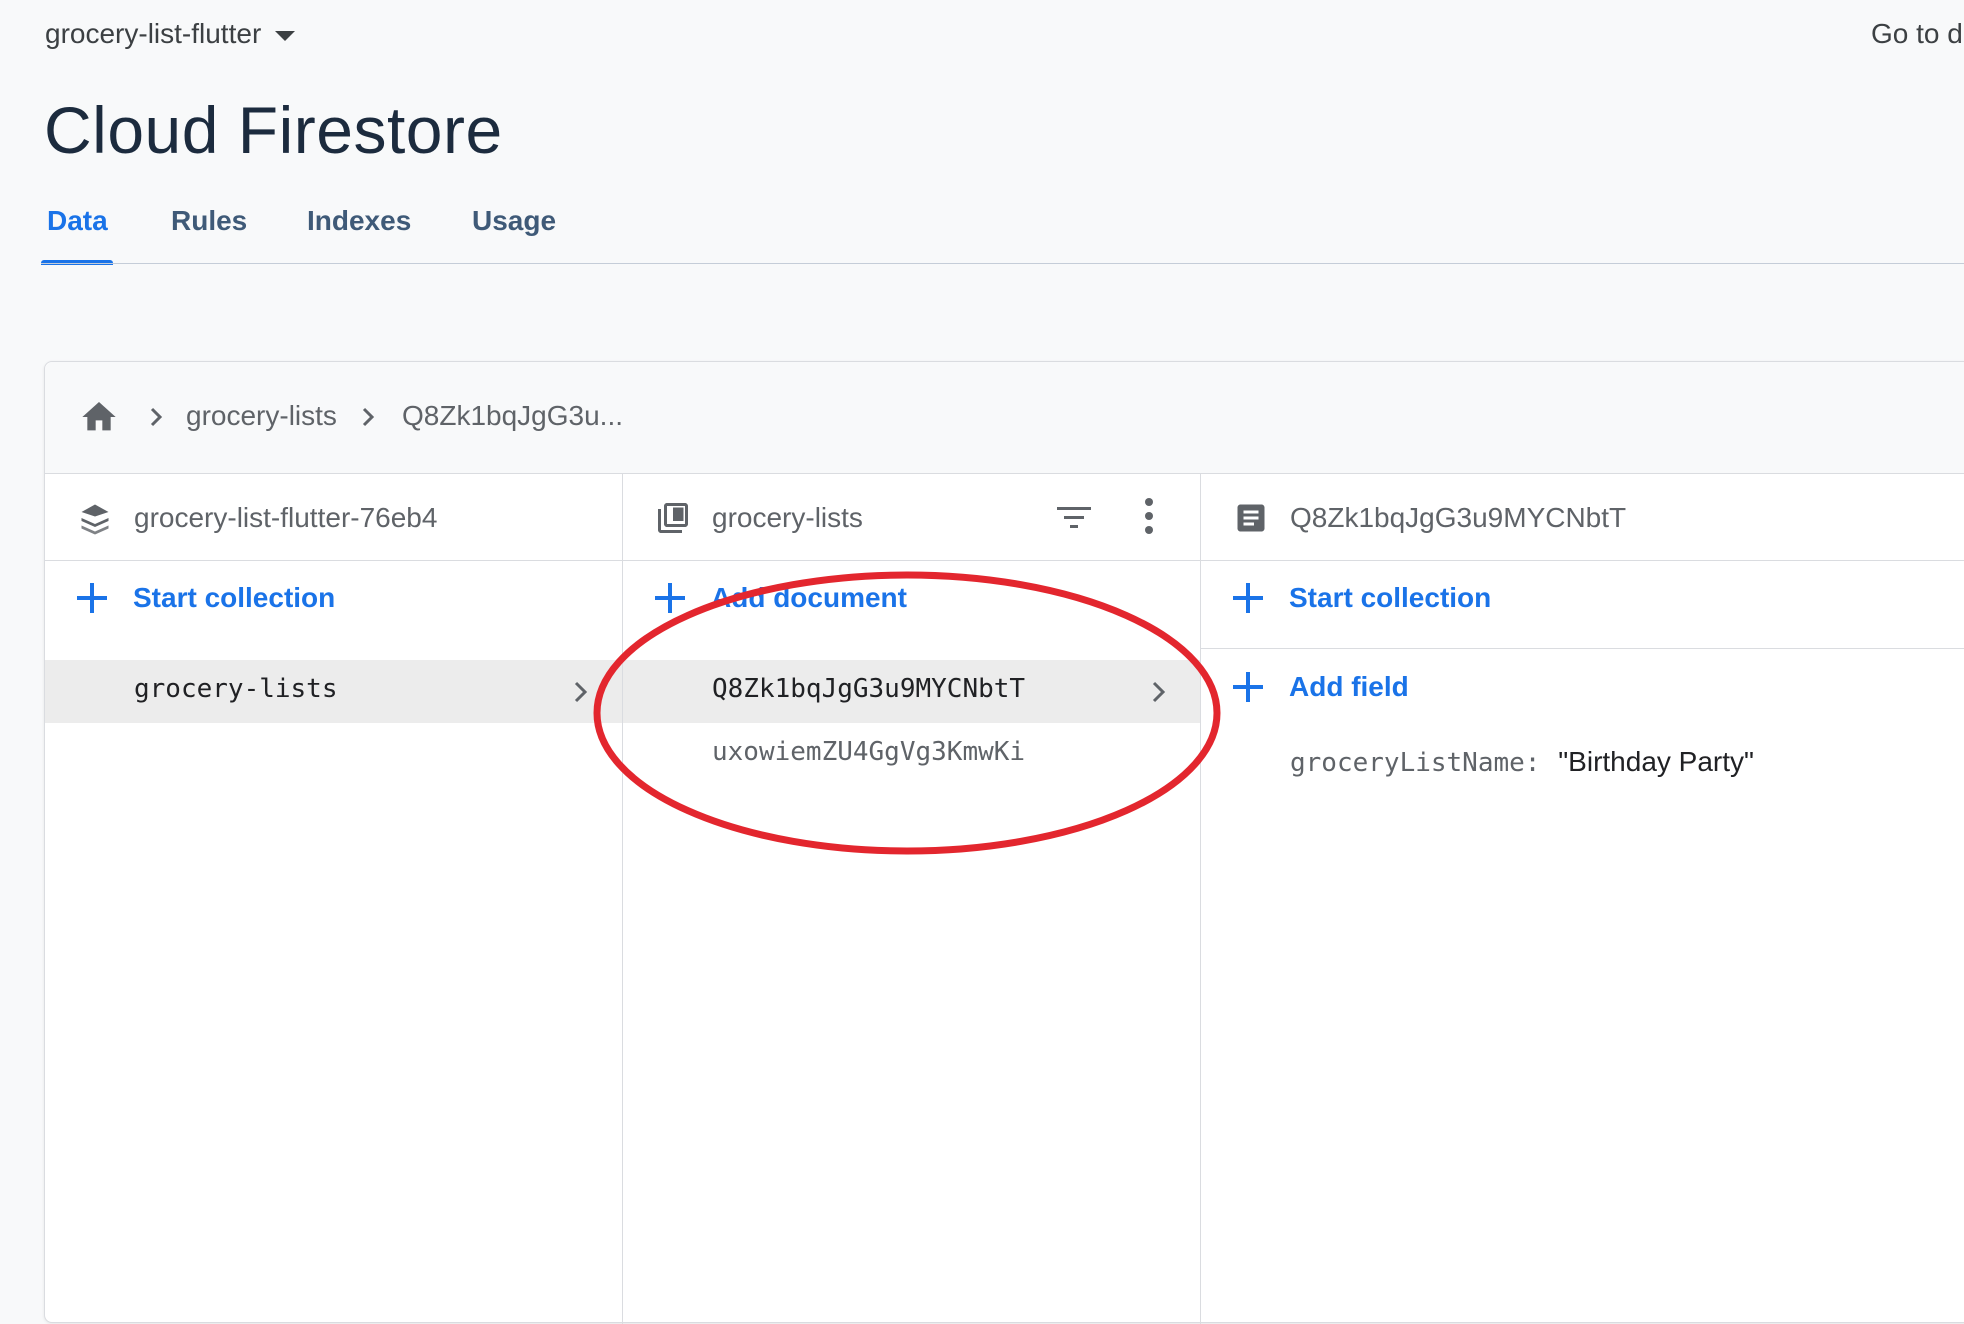 The image size is (1964, 1324). I want to click on field-value: "Birthday Party", so click(1656, 761).